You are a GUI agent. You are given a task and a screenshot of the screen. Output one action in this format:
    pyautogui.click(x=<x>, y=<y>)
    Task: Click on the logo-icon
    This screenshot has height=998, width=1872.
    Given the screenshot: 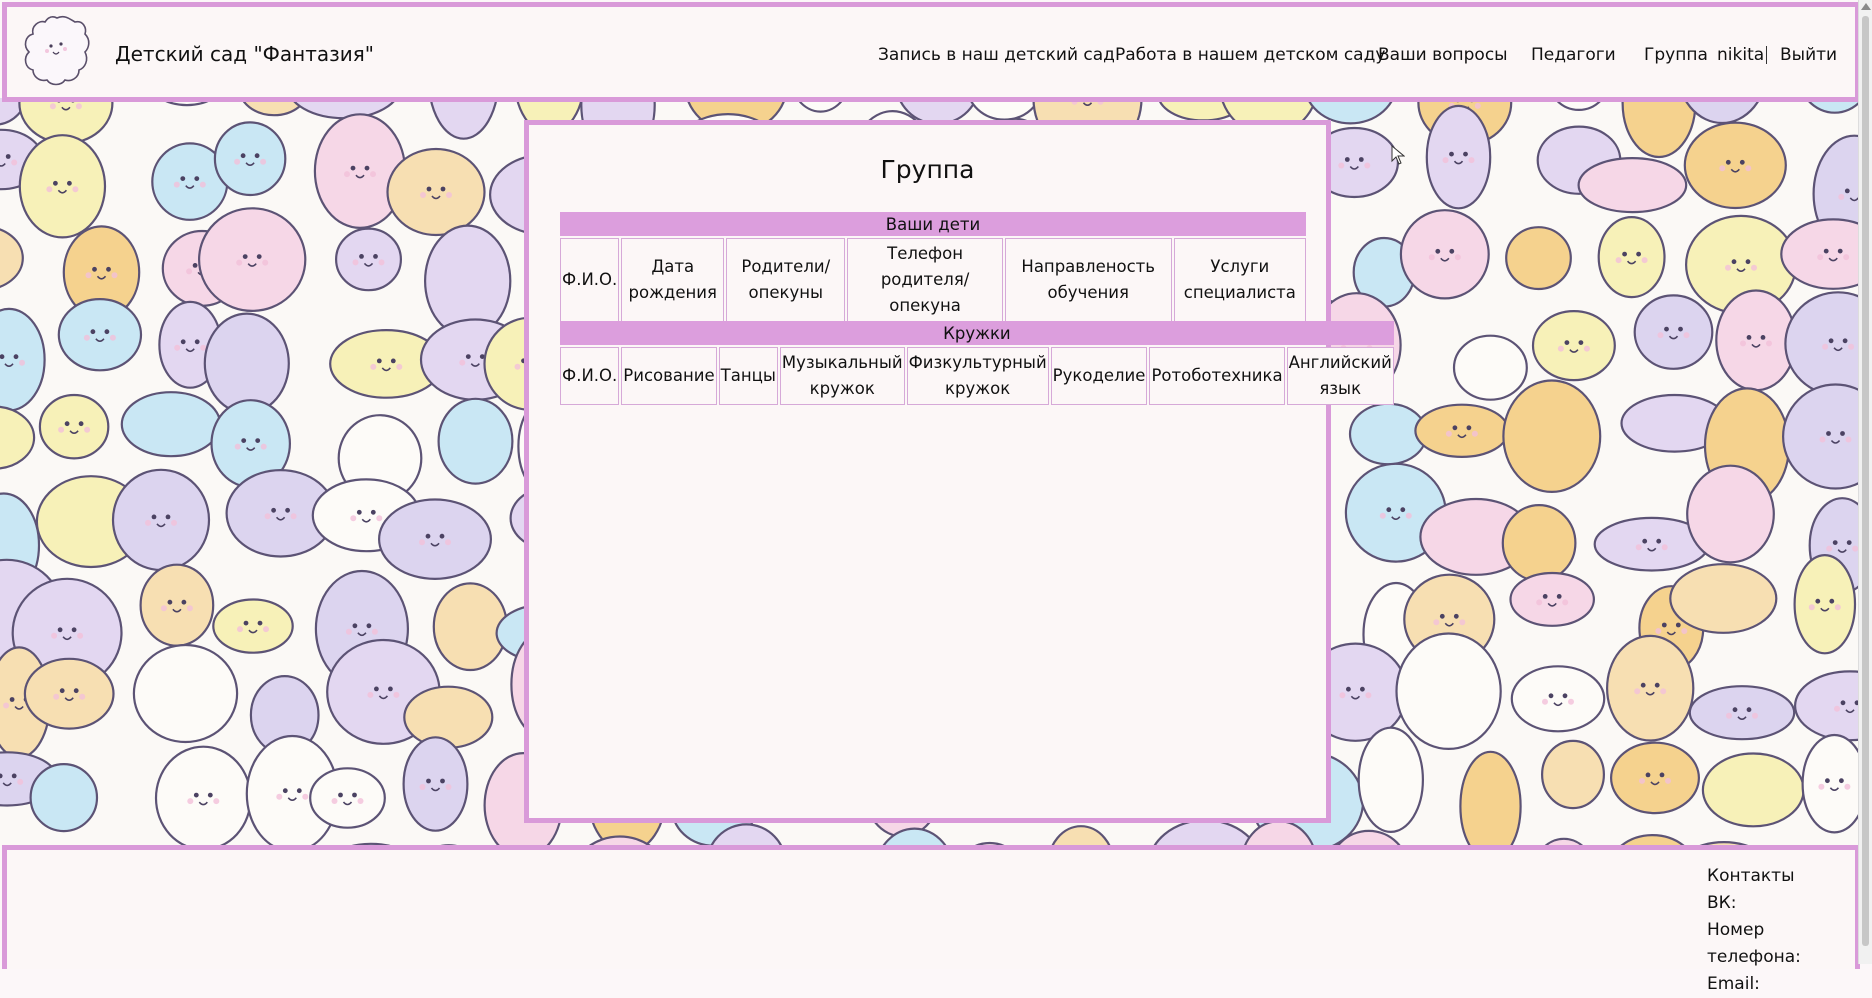 What is the action you would take?
    pyautogui.click(x=57, y=50)
    